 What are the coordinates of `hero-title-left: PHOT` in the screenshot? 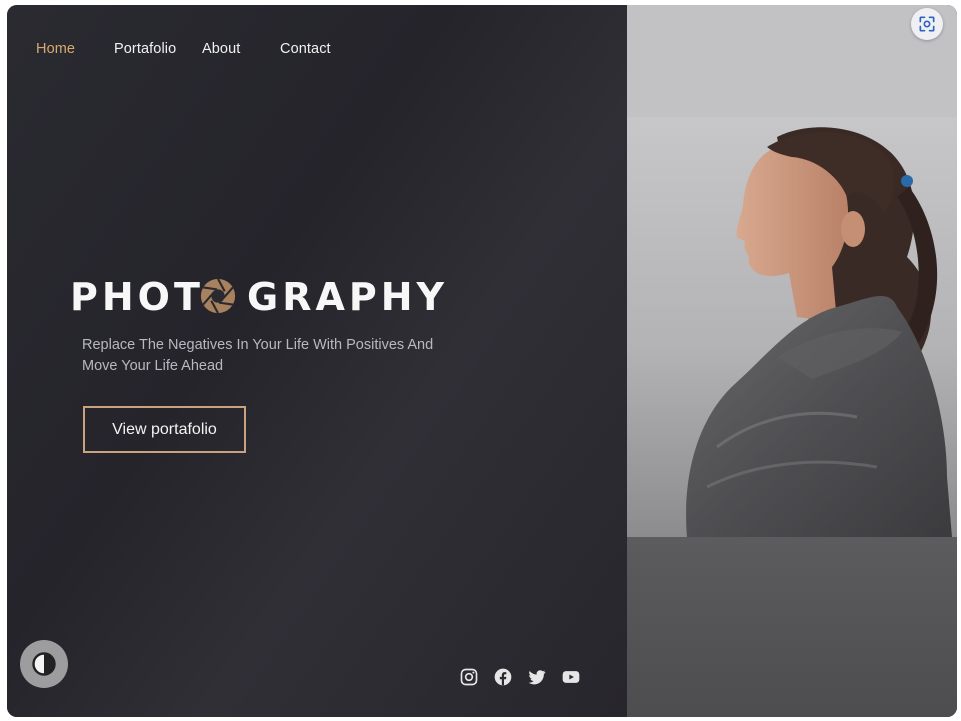 It's located at (137, 297).